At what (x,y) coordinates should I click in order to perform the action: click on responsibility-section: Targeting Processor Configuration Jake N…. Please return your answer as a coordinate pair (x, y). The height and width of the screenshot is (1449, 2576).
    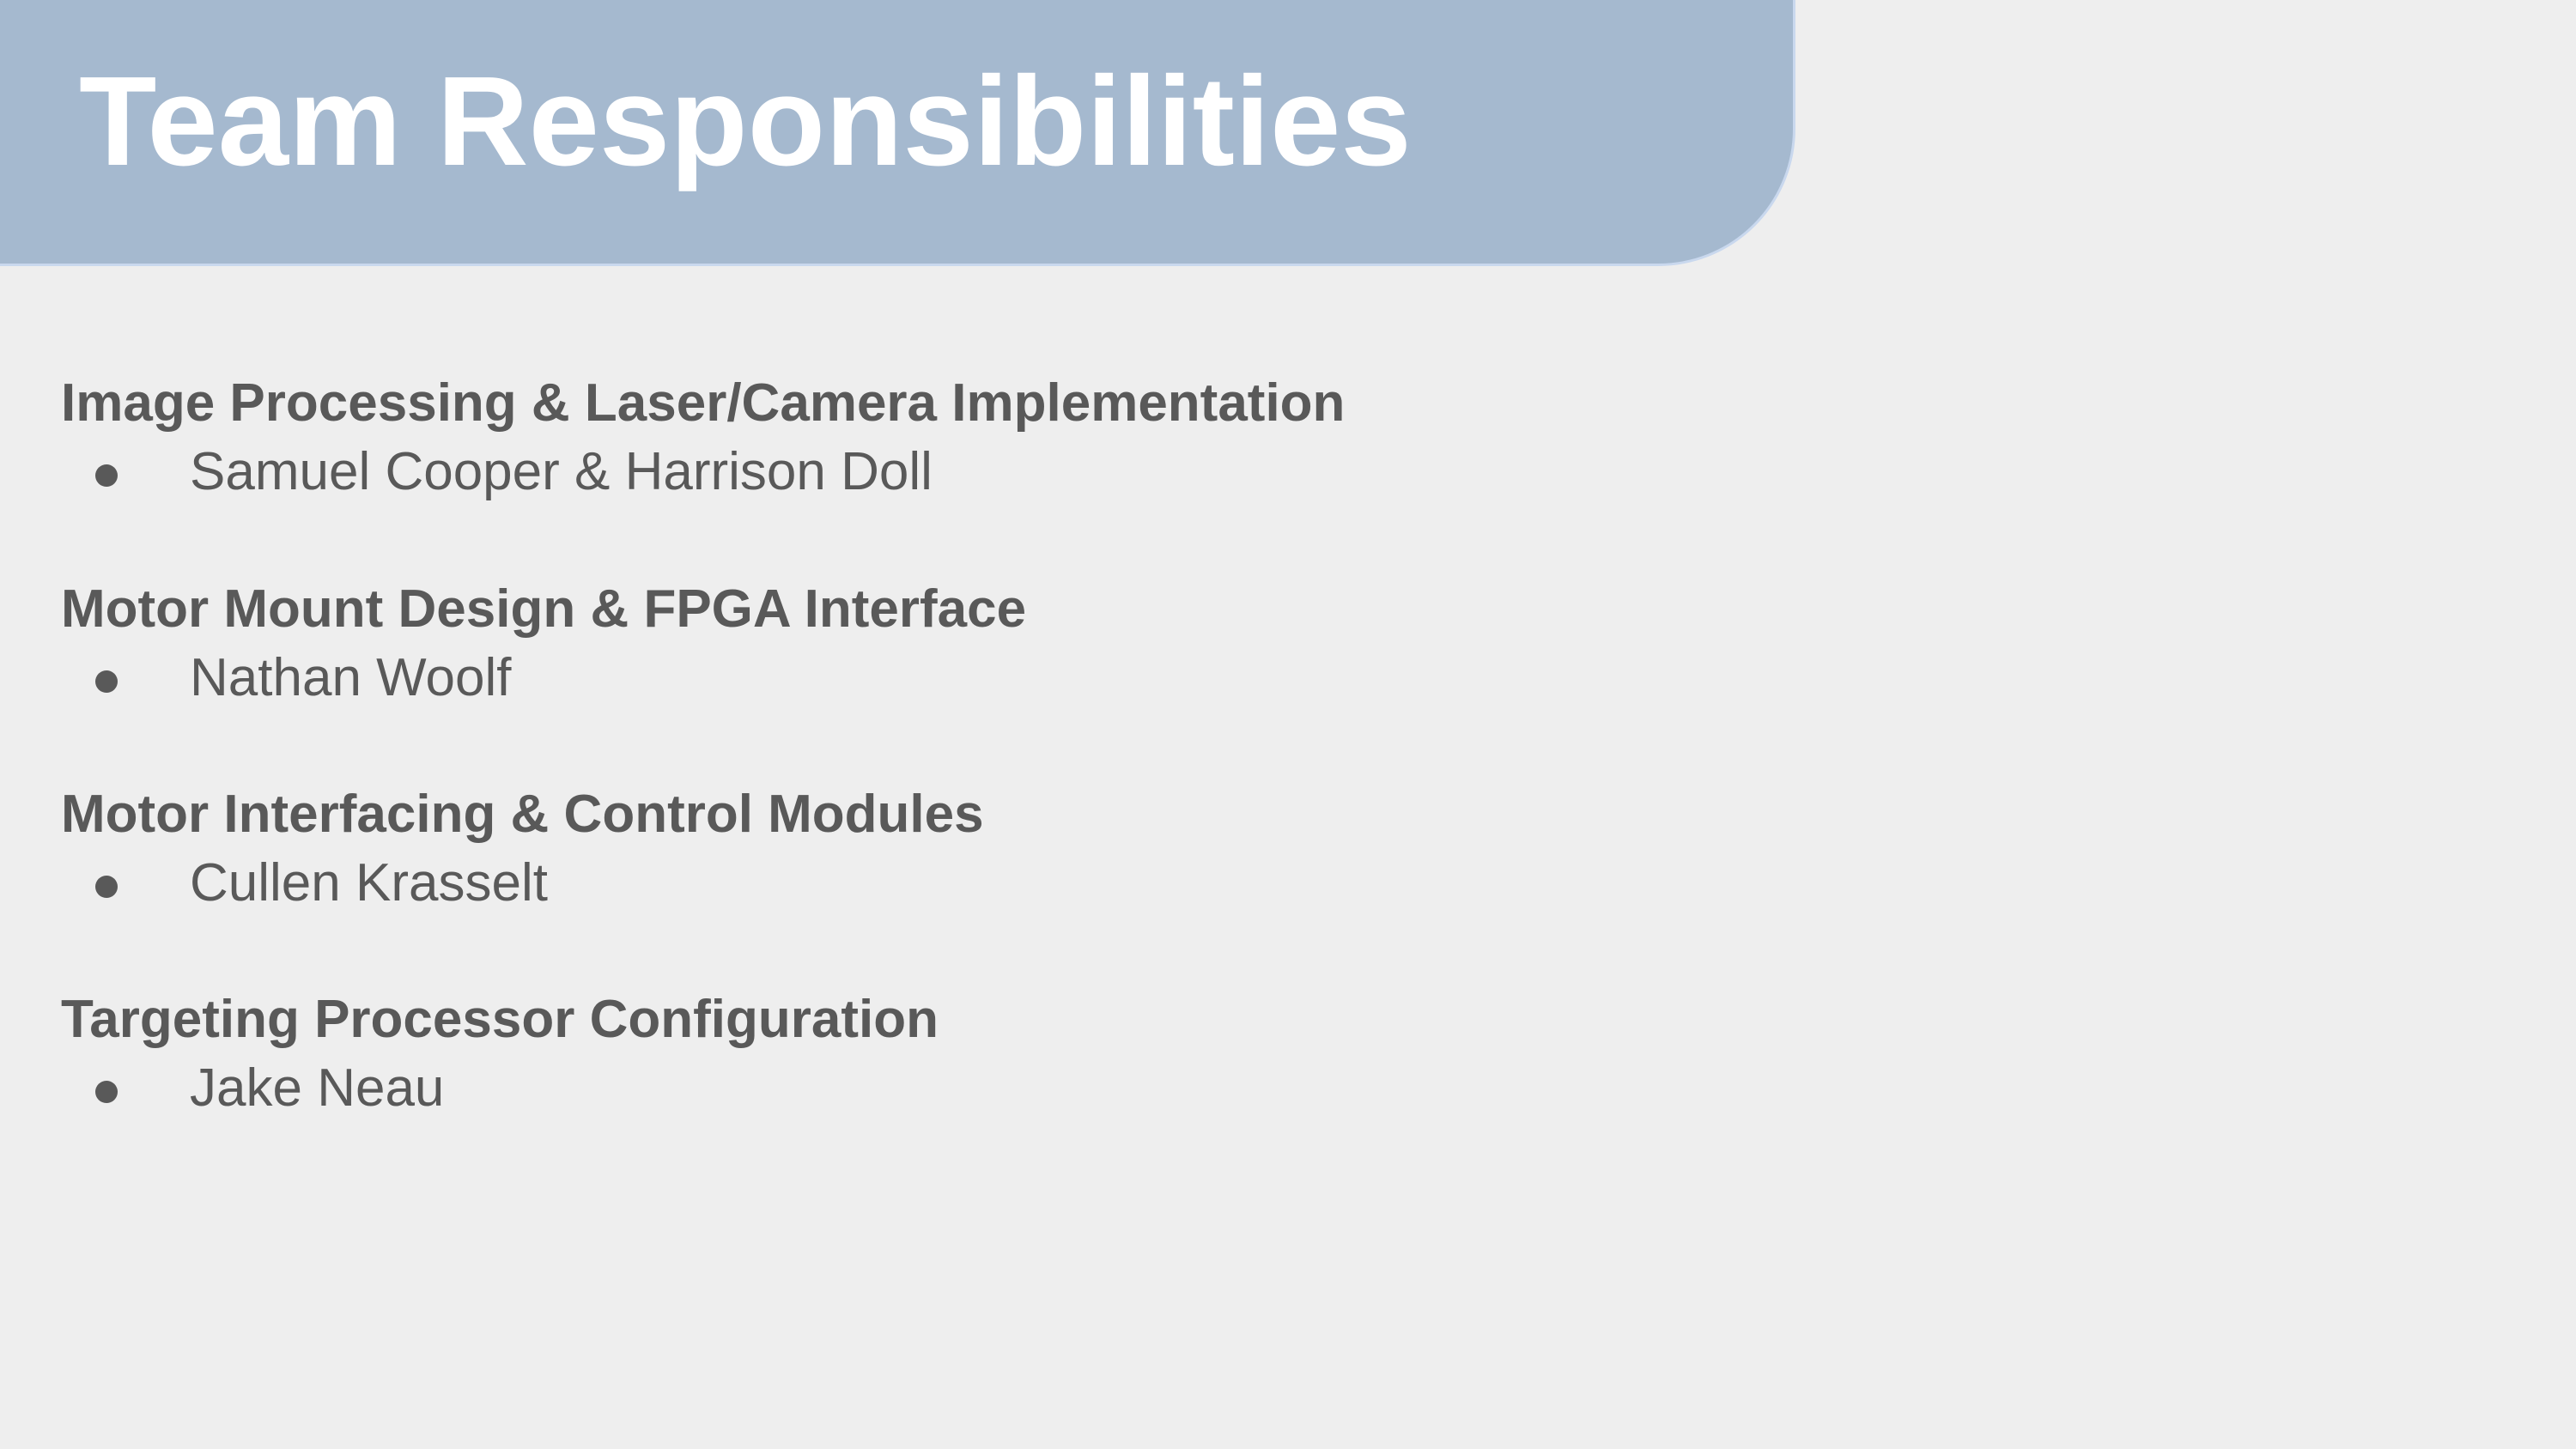
    Looking at the image, I should click on (1006, 1054).